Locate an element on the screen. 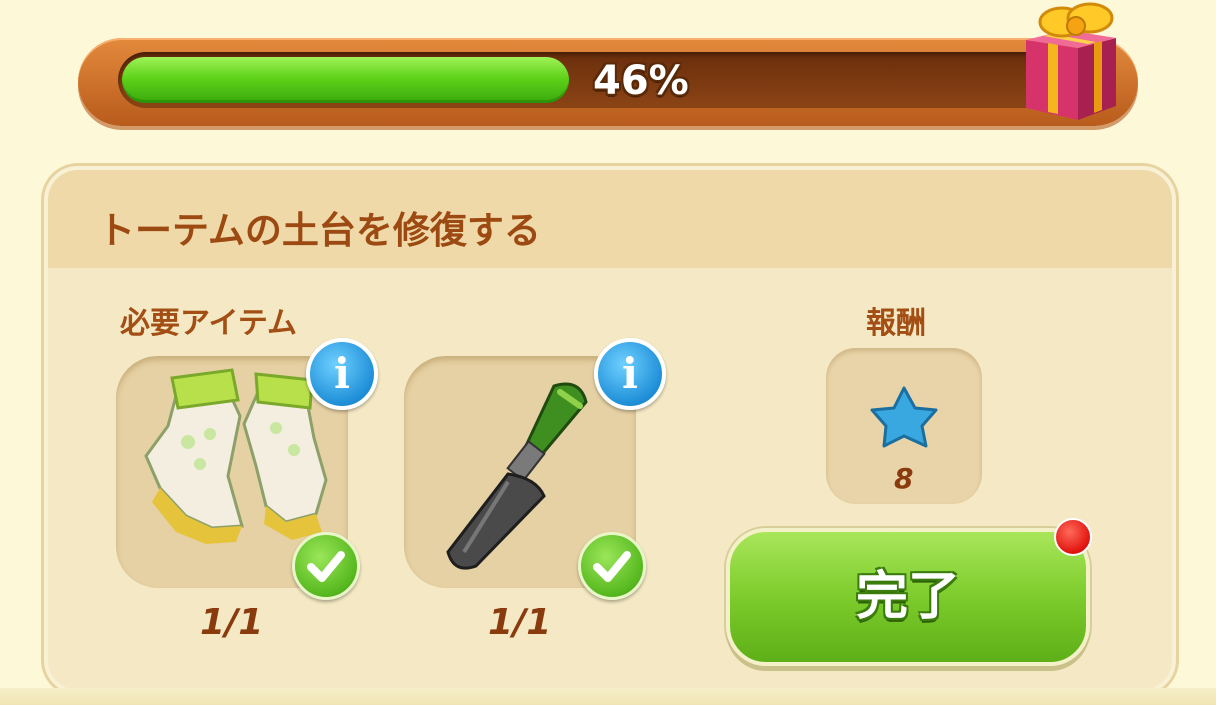 The height and width of the screenshot is (705, 1216). panel-header: トーテムの土台を修復する is located at coordinates (610, 219).